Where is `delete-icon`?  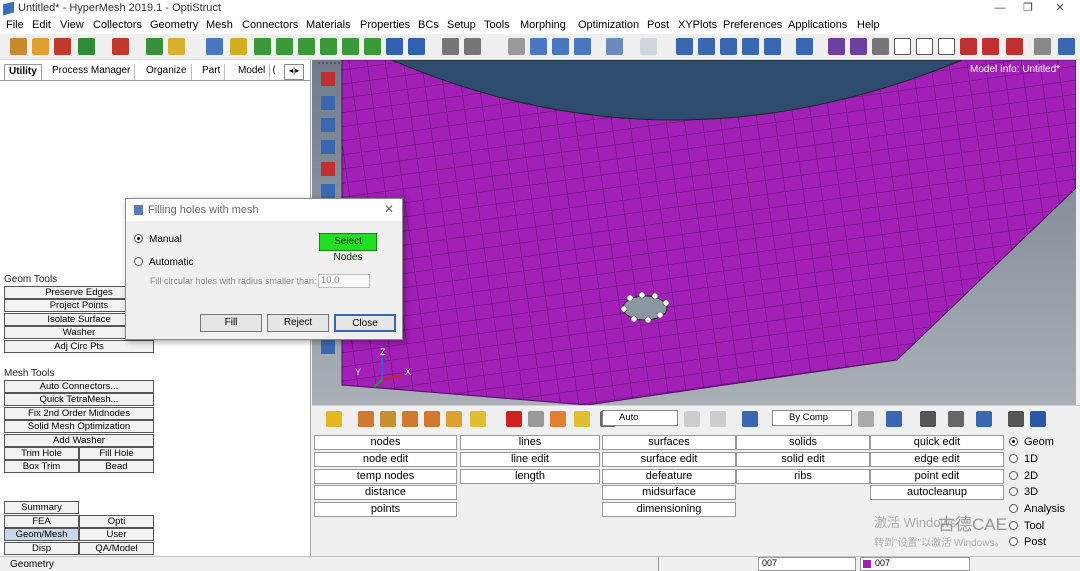
delete-icon is located at coordinates (514, 419).